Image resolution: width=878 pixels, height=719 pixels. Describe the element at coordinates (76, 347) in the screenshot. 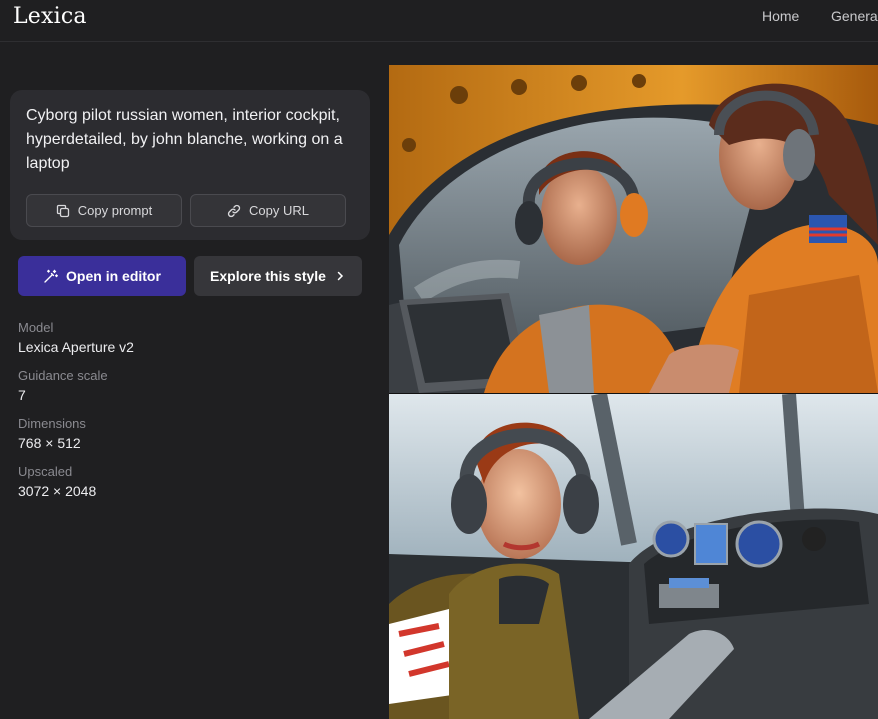

I see `model-value: Lexica Aperture v2` at that location.